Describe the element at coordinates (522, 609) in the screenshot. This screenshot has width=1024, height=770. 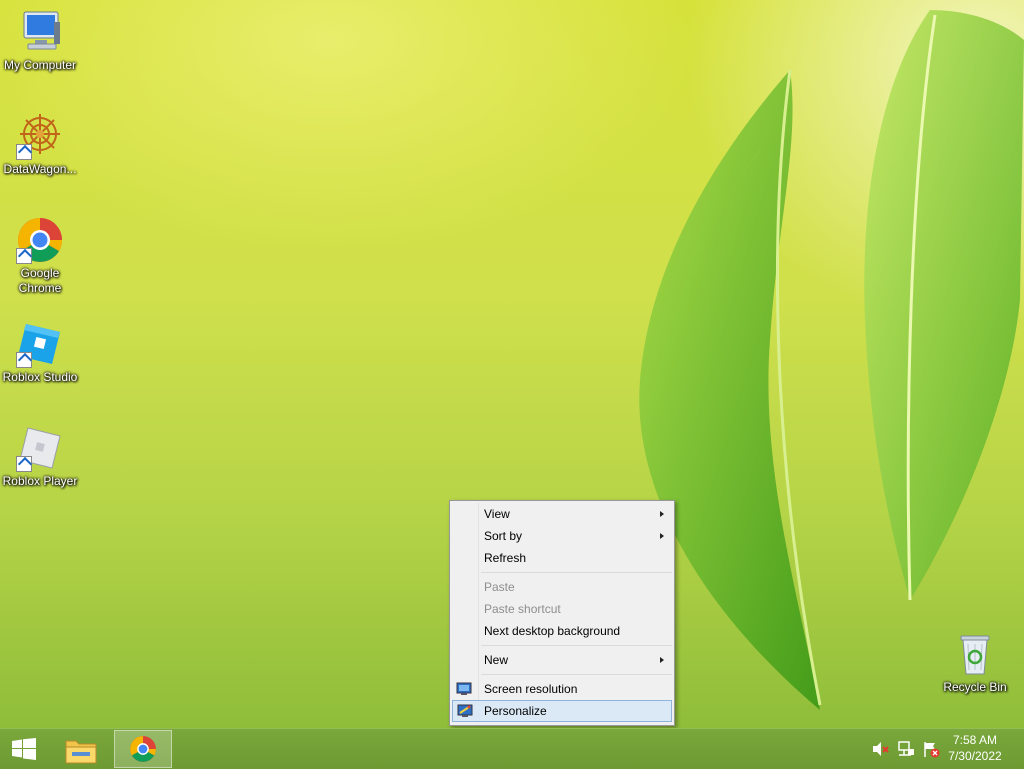
I see `menu-item-label: Paste shortcut` at that location.